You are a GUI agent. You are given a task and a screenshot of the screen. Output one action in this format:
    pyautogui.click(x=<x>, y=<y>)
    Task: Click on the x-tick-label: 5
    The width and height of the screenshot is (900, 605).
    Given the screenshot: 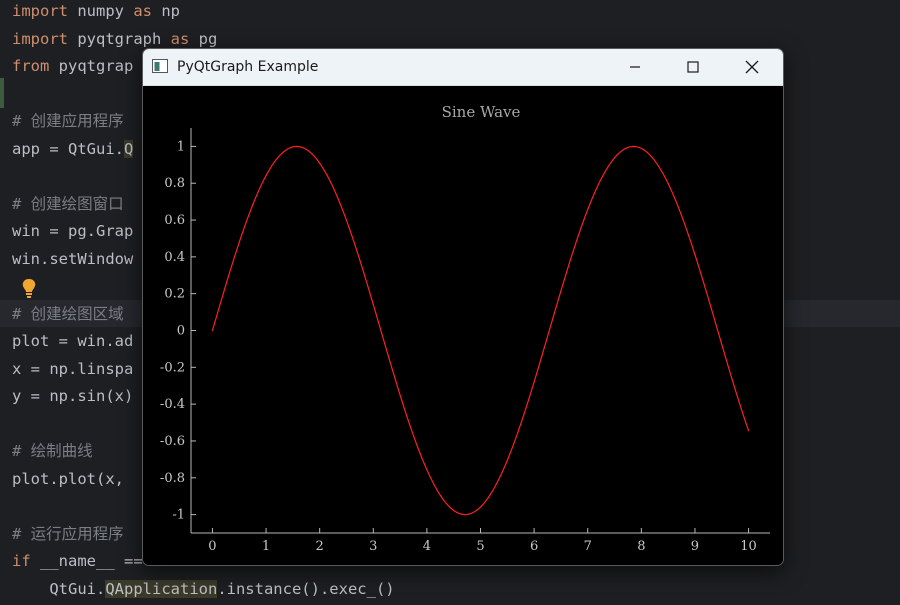 What is the action you would take?
    pyautogui.click(x=480, y=546)
    